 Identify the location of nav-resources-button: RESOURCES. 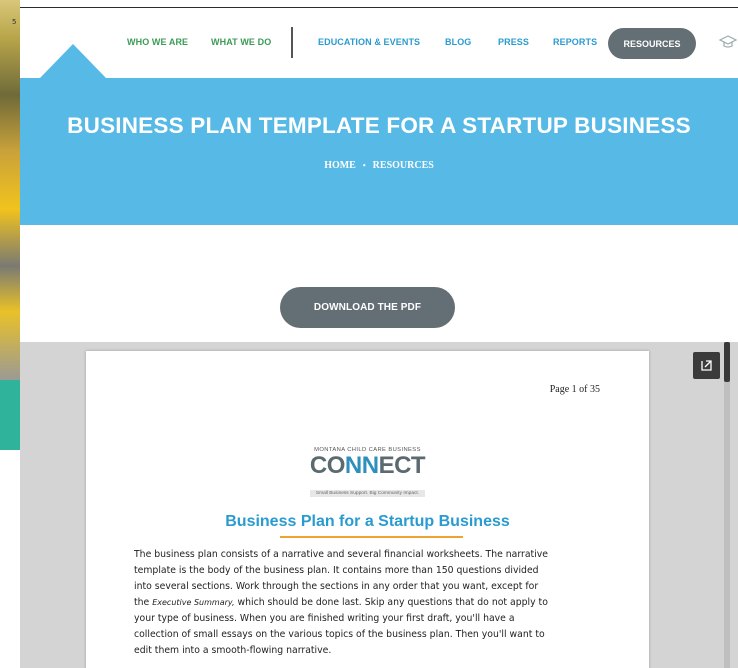
(652, 43).